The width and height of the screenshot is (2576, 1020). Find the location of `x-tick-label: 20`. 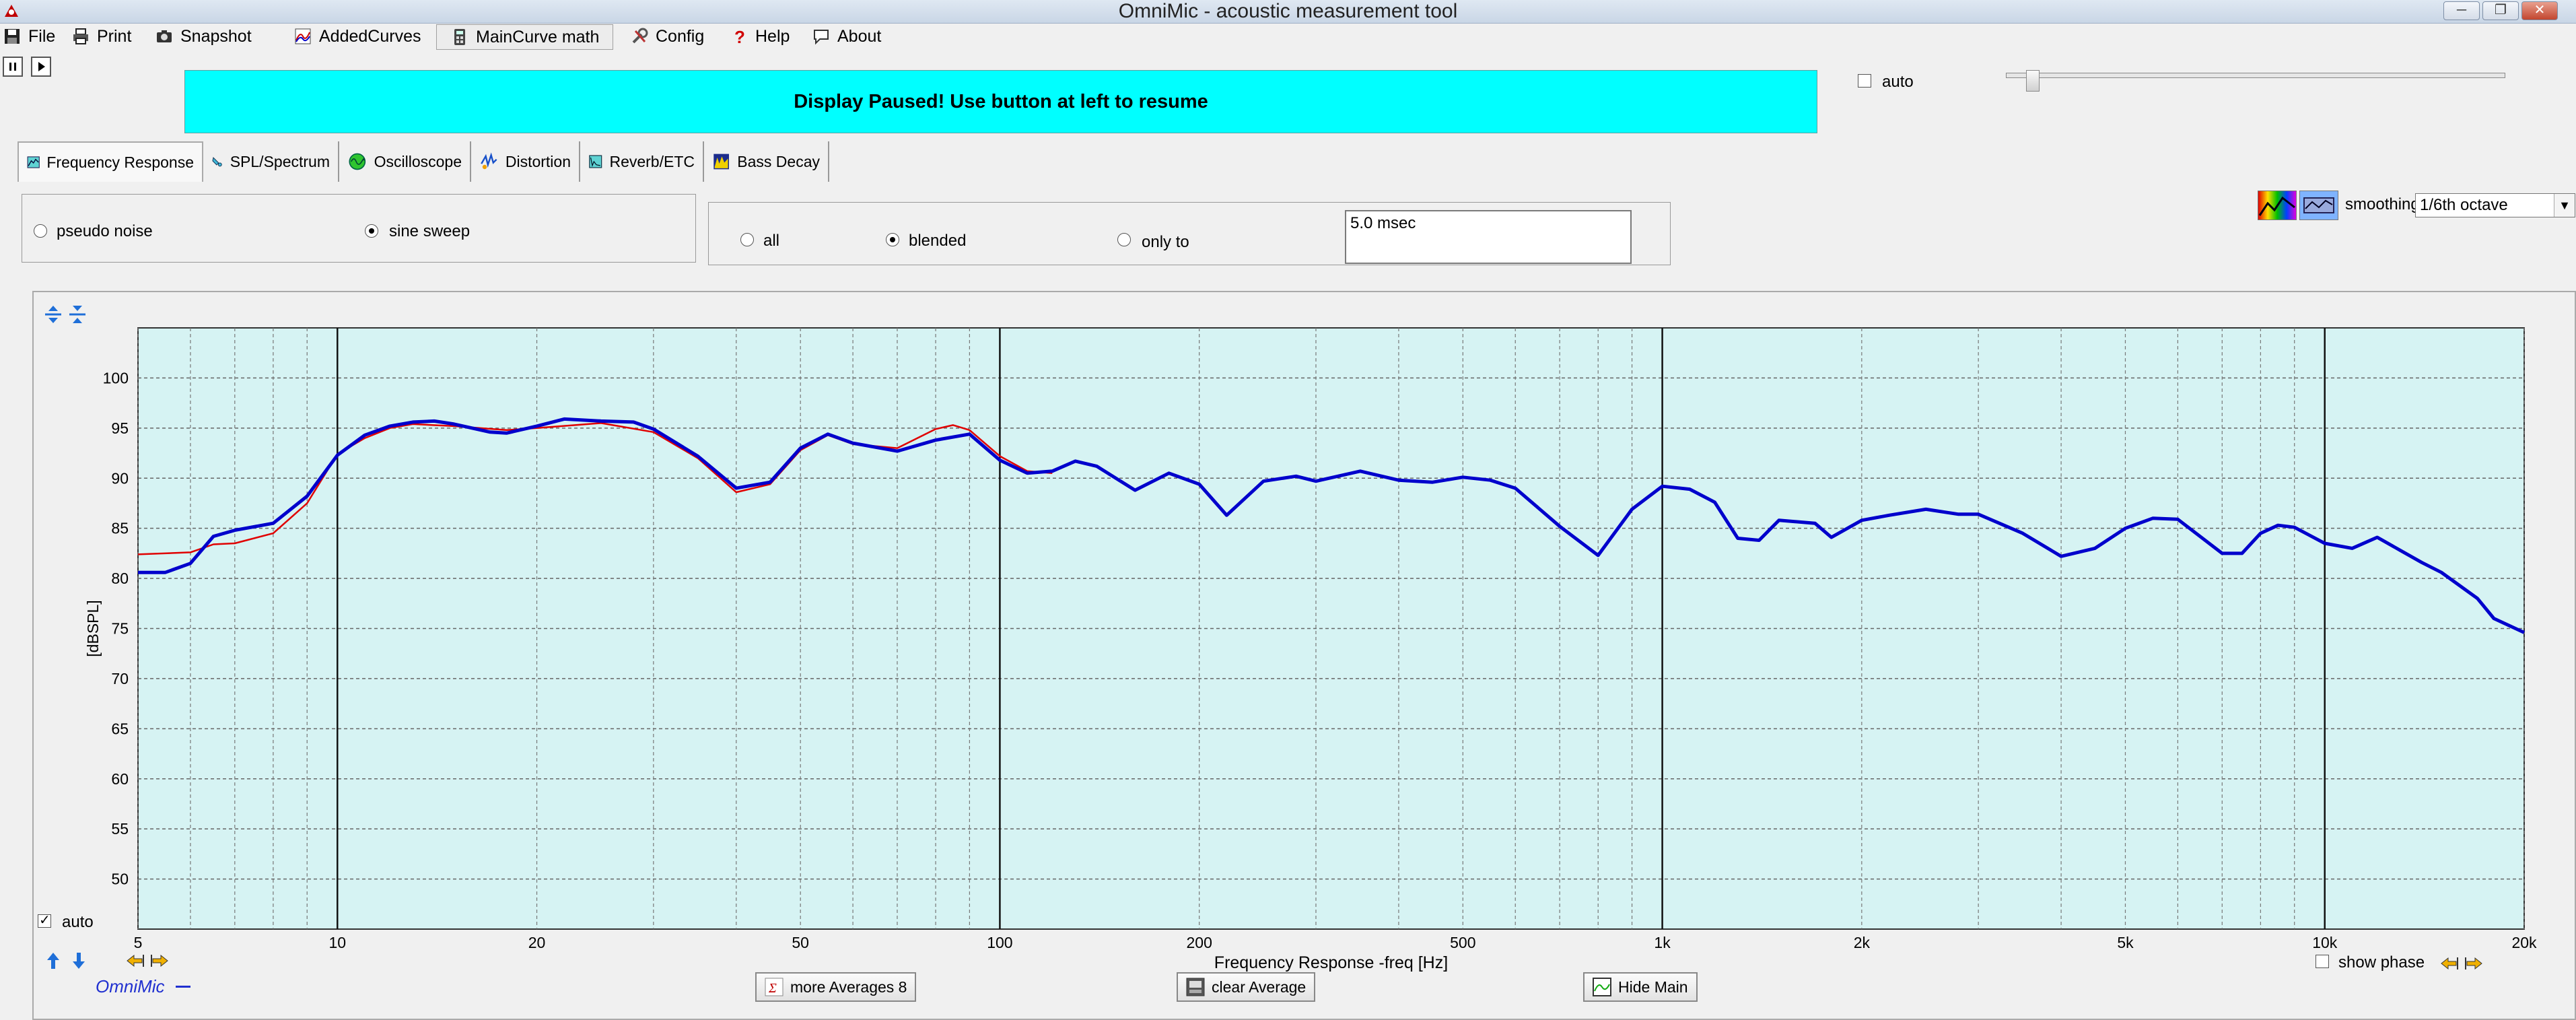

x-tick-label: 20 is located at coordinates (537, 942).